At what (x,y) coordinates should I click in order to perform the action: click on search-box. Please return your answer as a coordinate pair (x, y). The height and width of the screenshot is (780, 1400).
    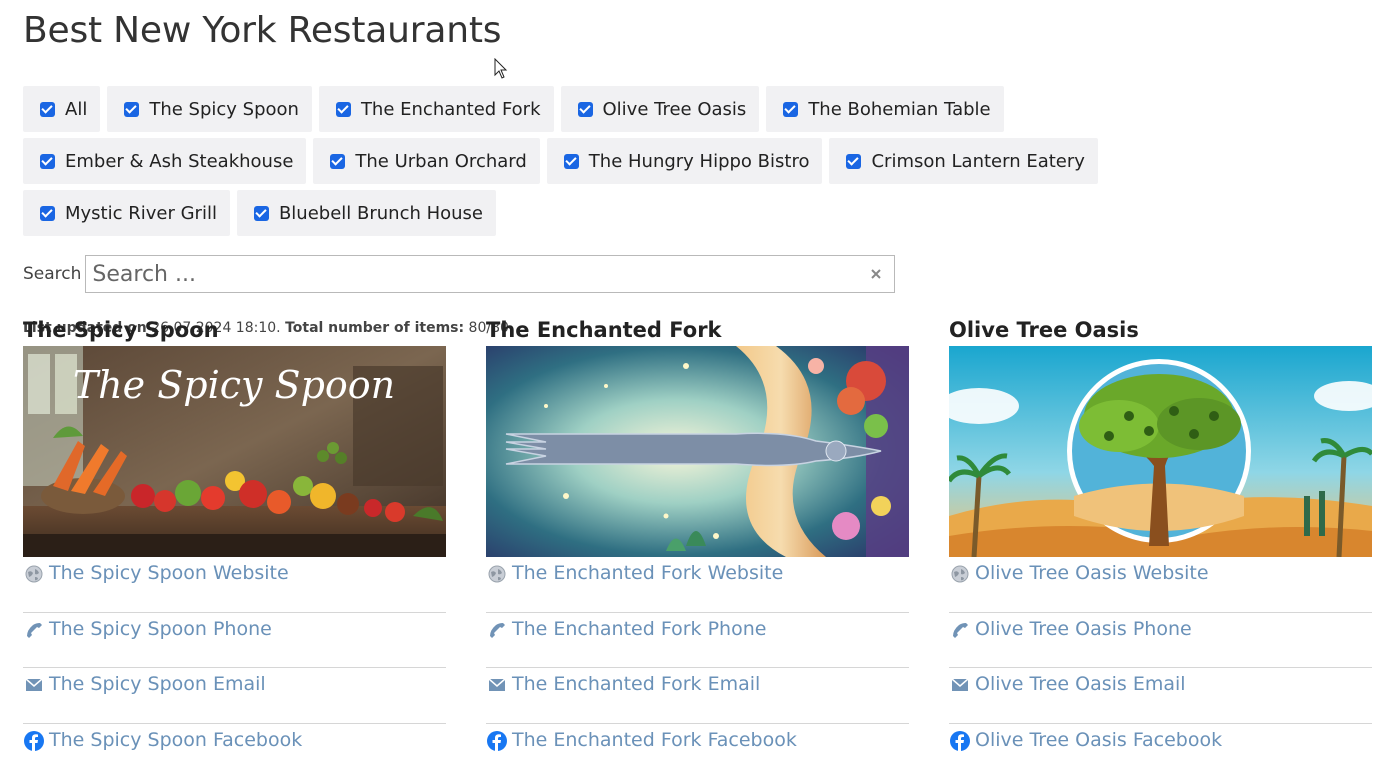
    Looking at the image, I should click on (490, 274).